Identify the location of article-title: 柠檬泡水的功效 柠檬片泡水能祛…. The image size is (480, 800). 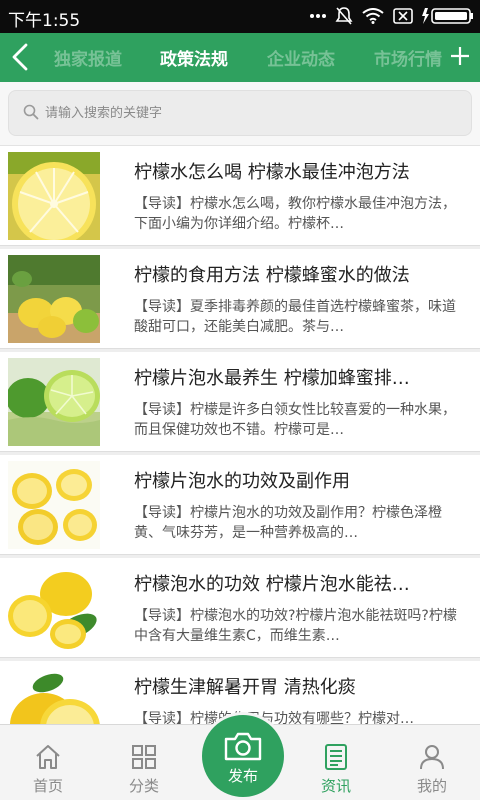
(272, 584).